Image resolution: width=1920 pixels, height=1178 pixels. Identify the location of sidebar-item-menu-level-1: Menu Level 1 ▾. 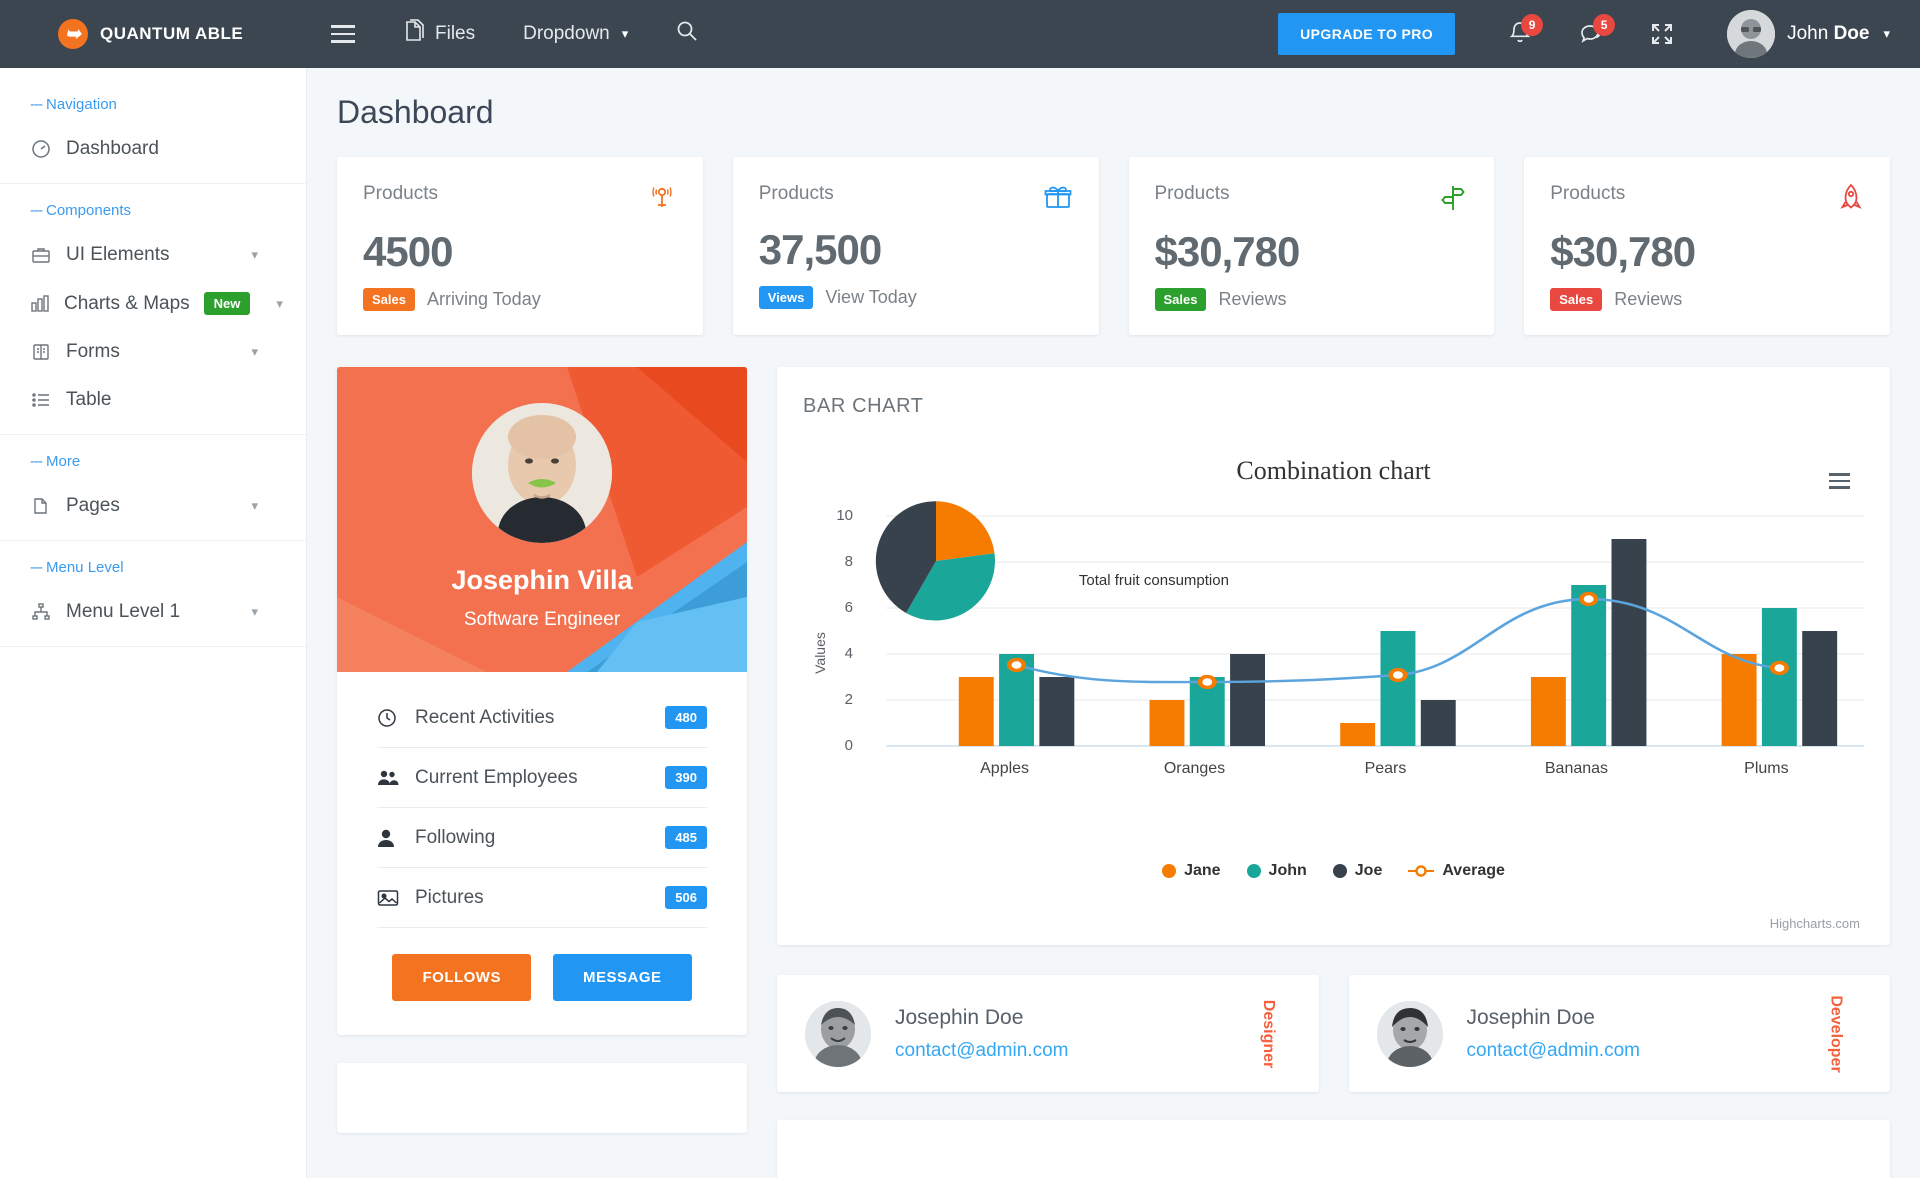
(168, 612).